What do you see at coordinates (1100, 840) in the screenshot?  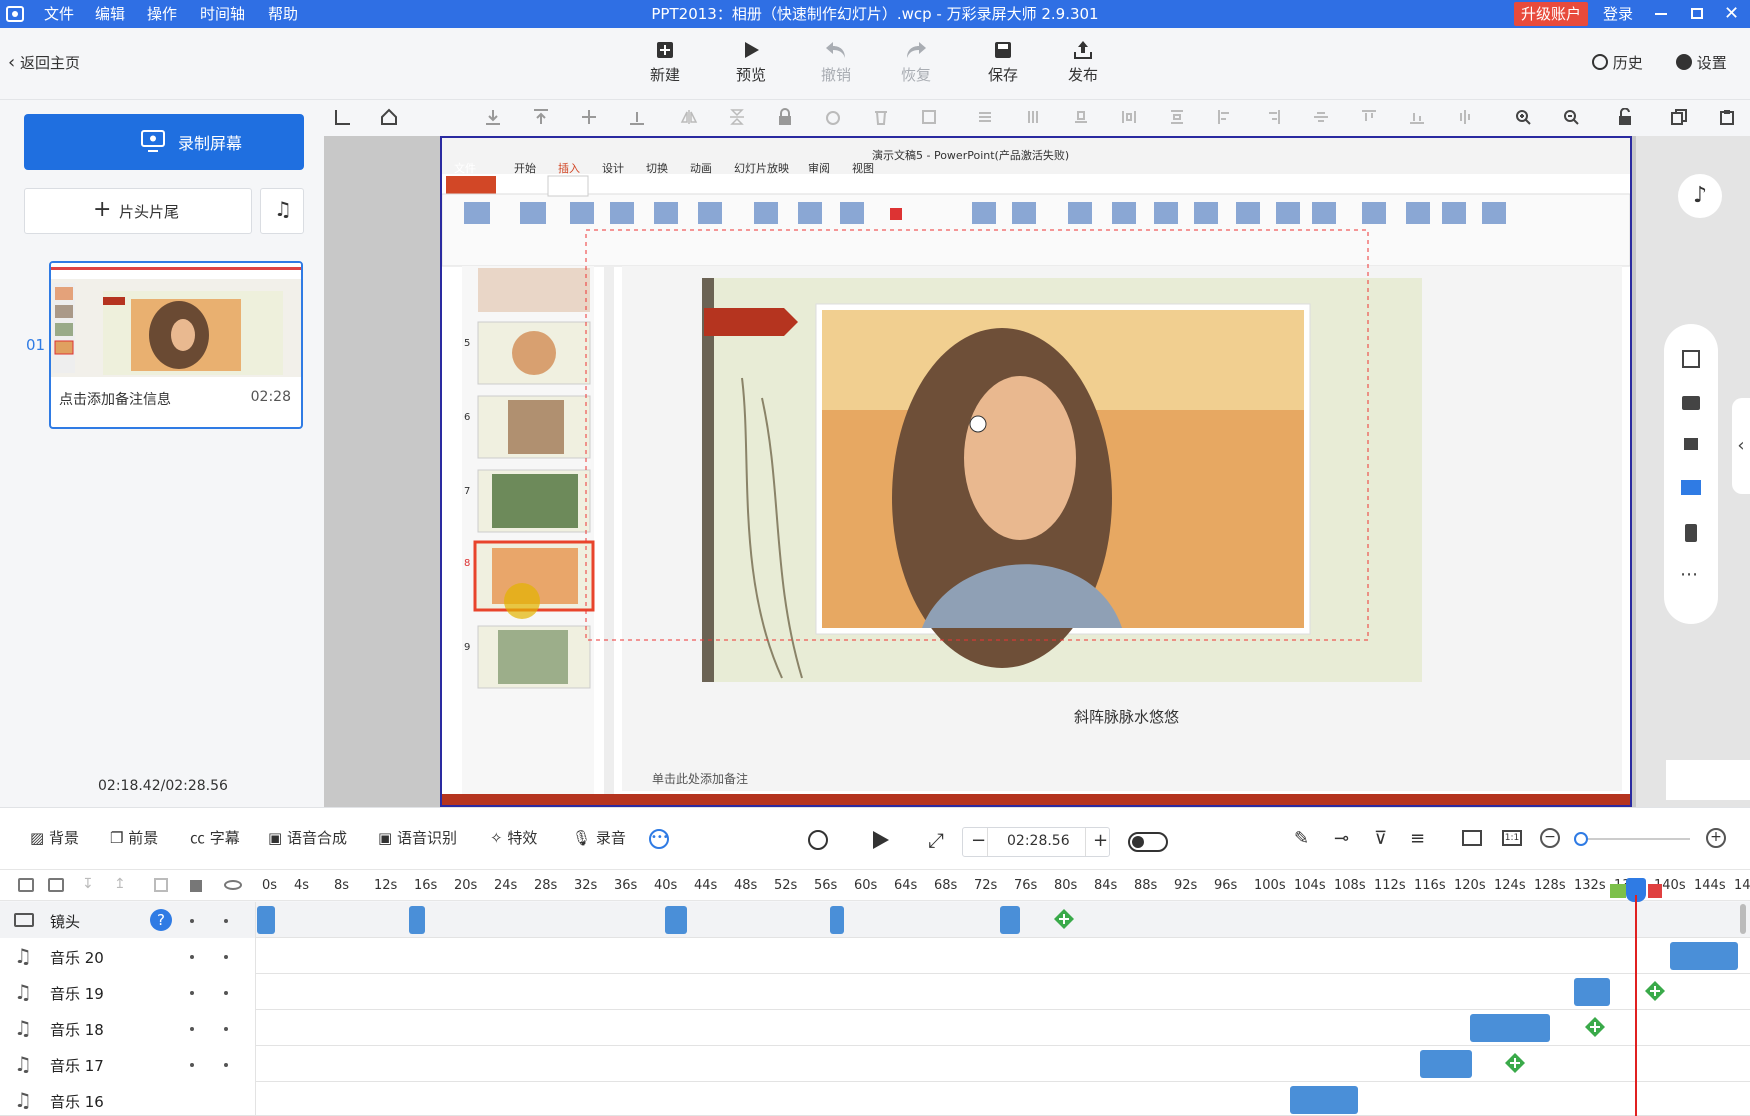 I see `increment-button: +` at bounding box center [1100, 840].